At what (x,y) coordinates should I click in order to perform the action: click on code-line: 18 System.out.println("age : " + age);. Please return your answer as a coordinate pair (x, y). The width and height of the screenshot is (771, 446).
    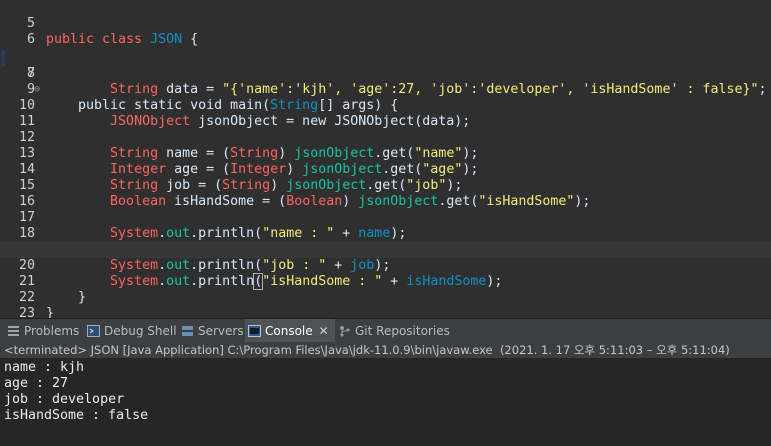
    Looking at the image, I should click on (385, 233).